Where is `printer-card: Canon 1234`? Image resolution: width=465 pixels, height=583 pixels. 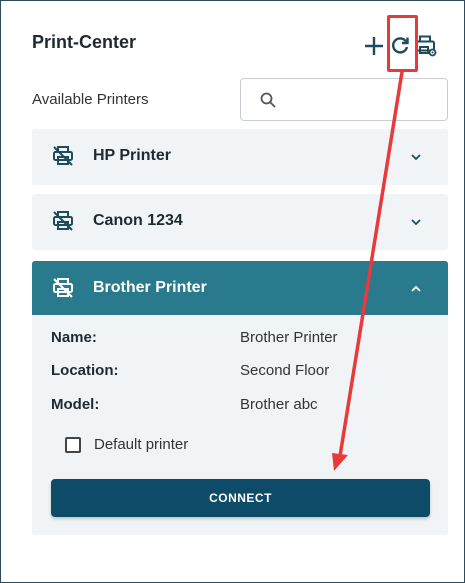 printer-card: Canon 1234 is located at coordinates (240, 222).